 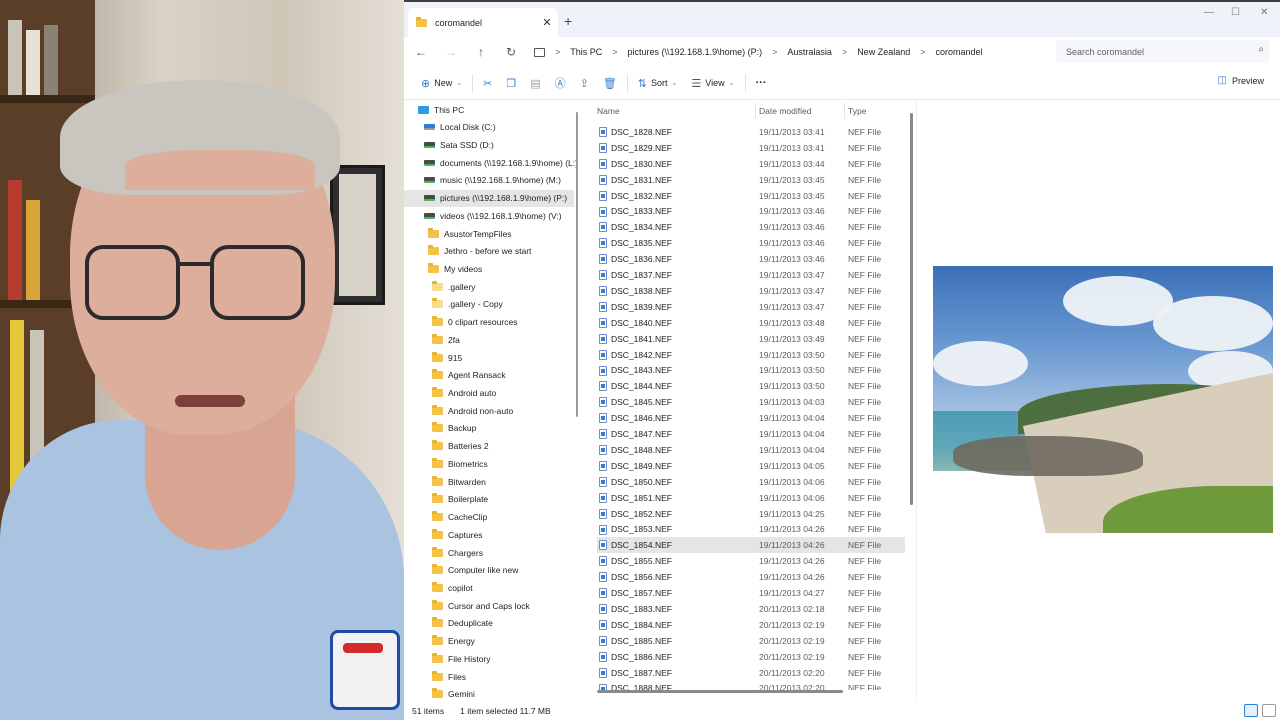 What do you see at coordinates (453, 694) in the screenshot?
I see `nav-item: Gemini` at bounding box center [453, 694].